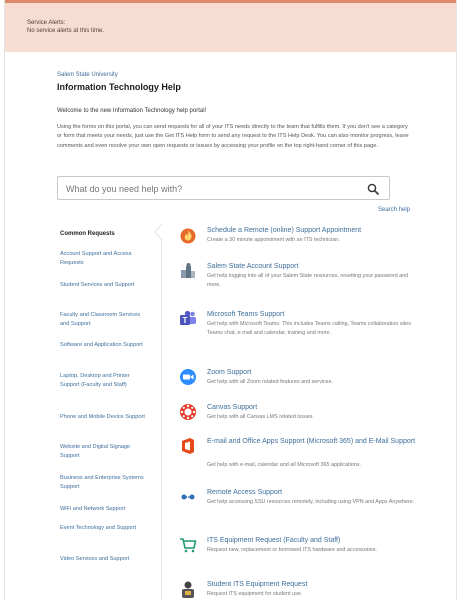 The height and width of the screenshot is (600, 461). I want to click on sidebar-item-wifi-network: WiFi and Network Support, so click(104, 509).